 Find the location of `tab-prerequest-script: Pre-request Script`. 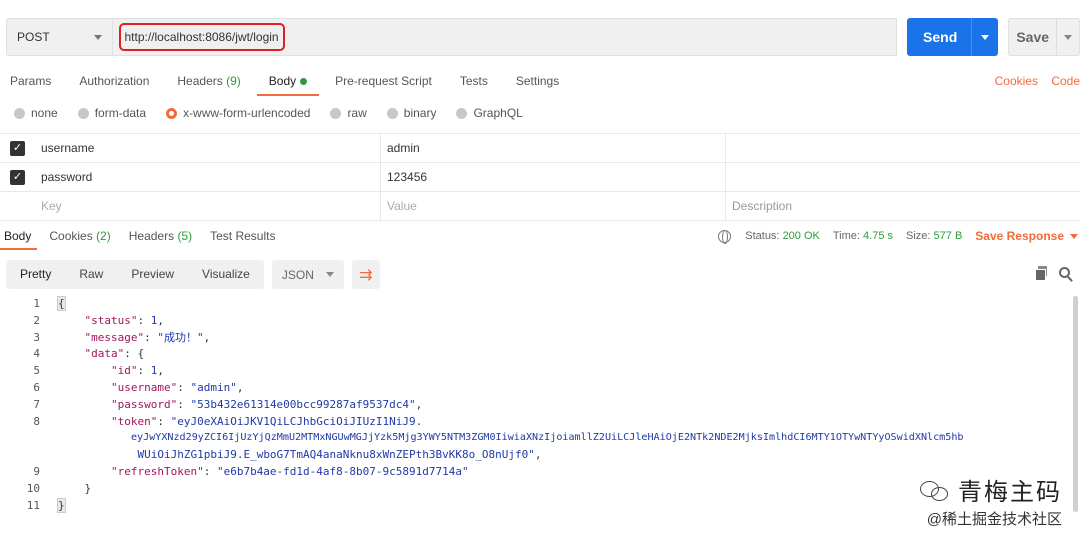

tab-prerequest-script: Pre-request Script is located at coordinates (383, 83).